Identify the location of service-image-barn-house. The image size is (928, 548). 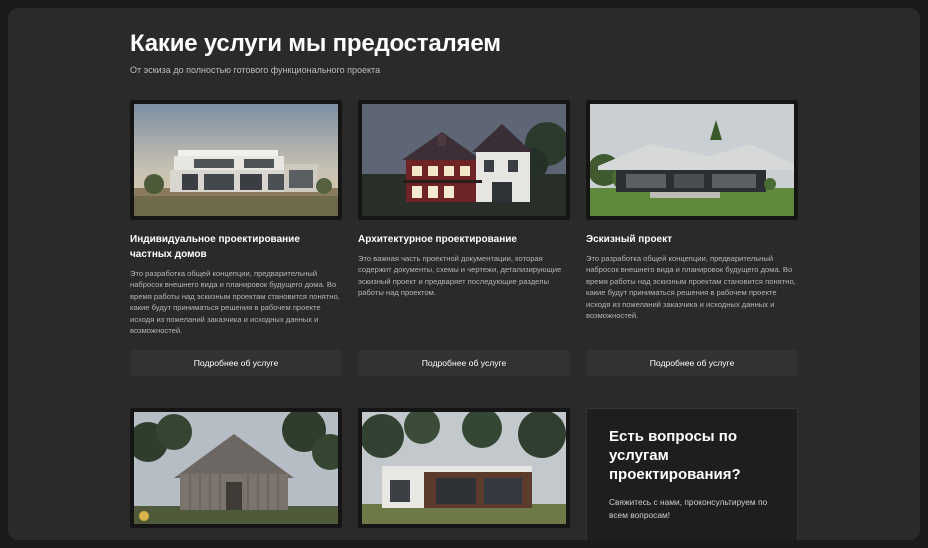
(236, 468).